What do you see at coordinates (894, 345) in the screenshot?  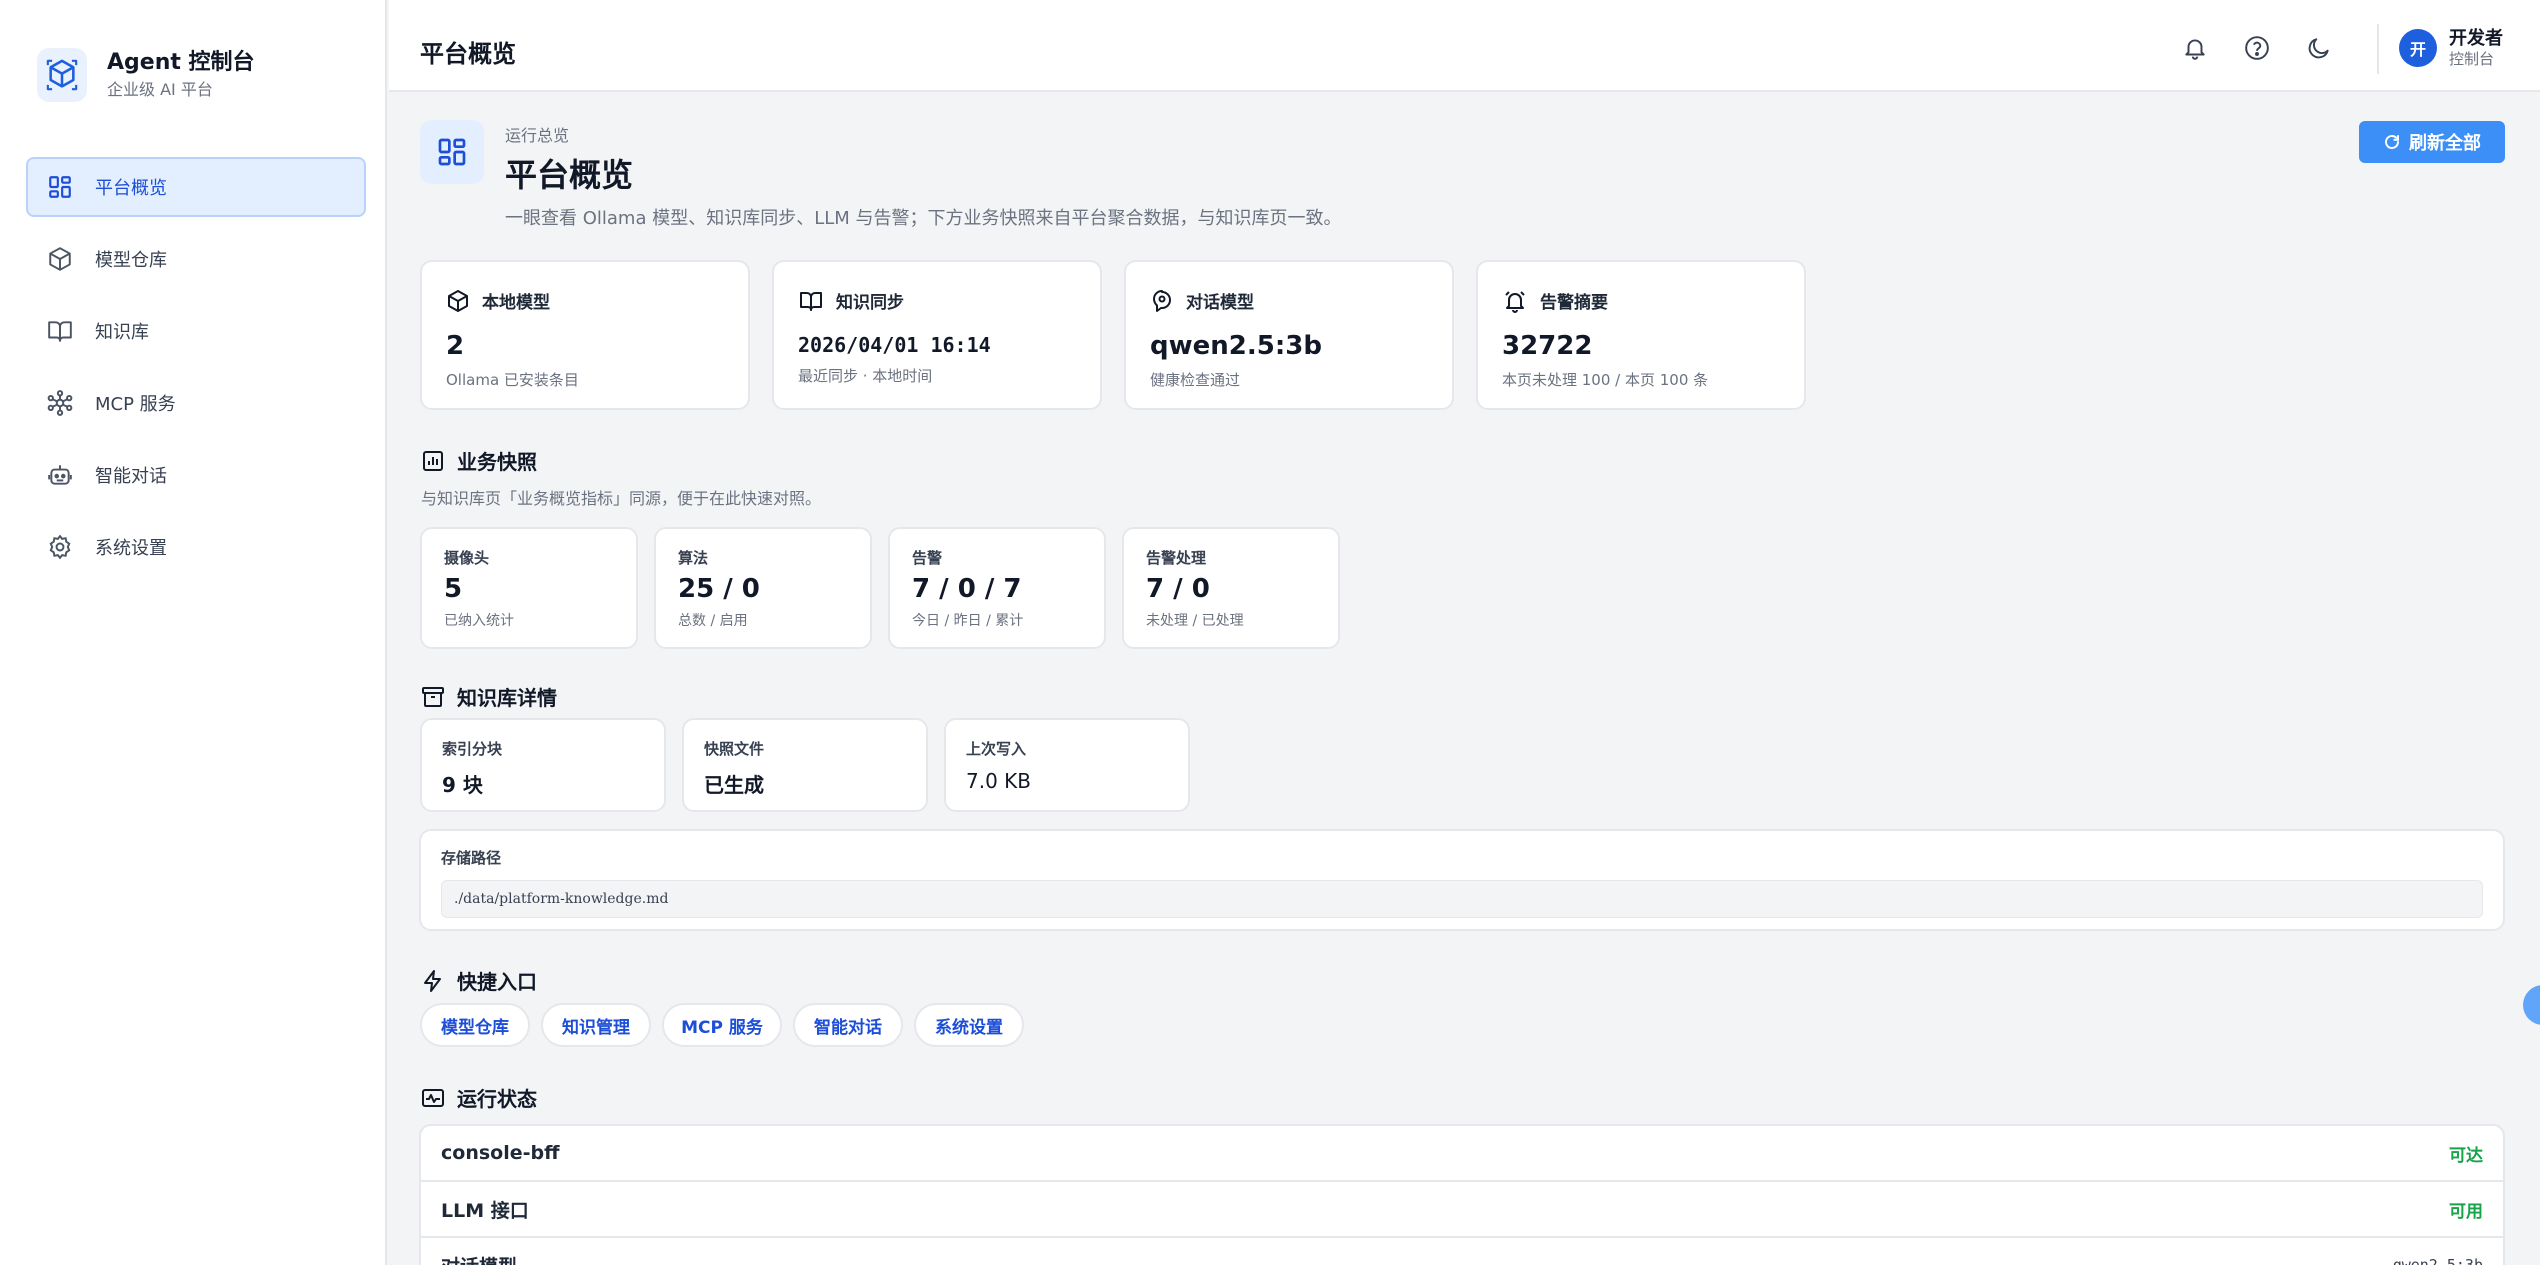 I see `stat-value: 2026/04/01 16:14` at bounding box center [894, 345].